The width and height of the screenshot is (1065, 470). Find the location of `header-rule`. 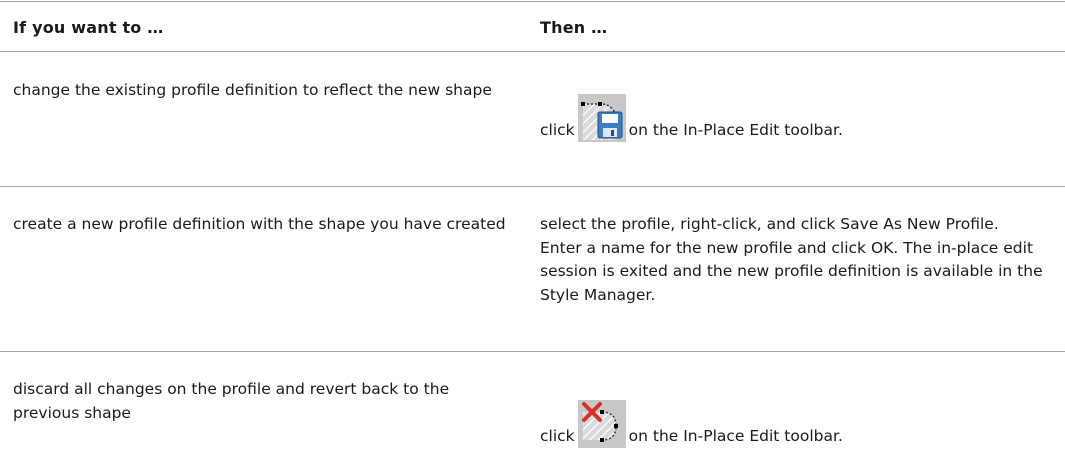

header-rule is located at coordinates (532, 51).